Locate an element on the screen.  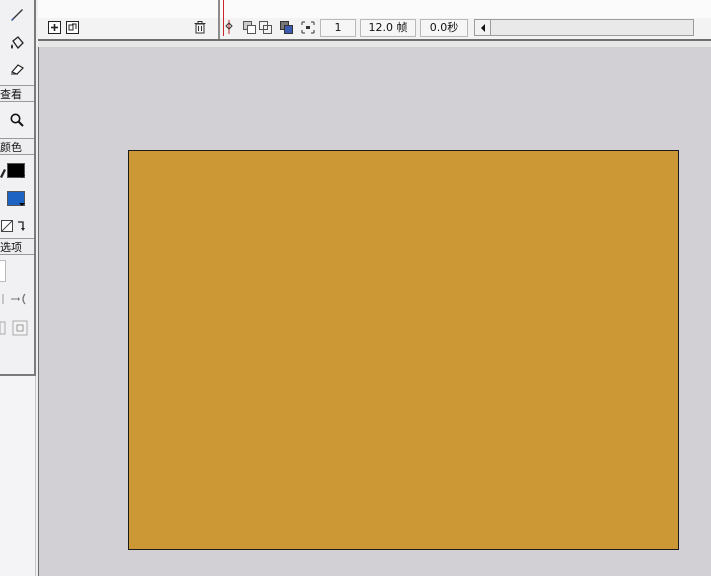
fill-color-swatch is located at coordinates (16, 198).